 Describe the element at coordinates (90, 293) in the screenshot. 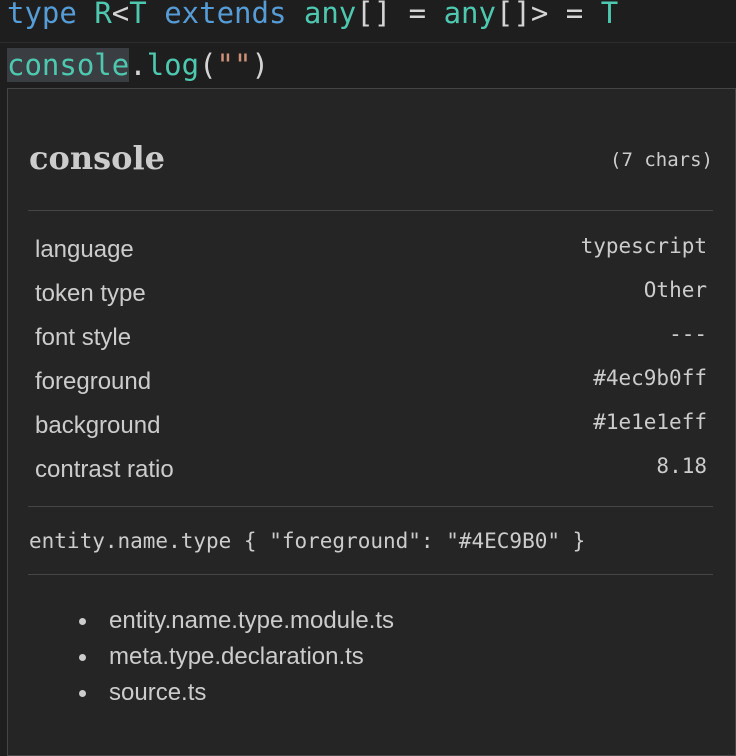

I see `property-label: token type` at that location.